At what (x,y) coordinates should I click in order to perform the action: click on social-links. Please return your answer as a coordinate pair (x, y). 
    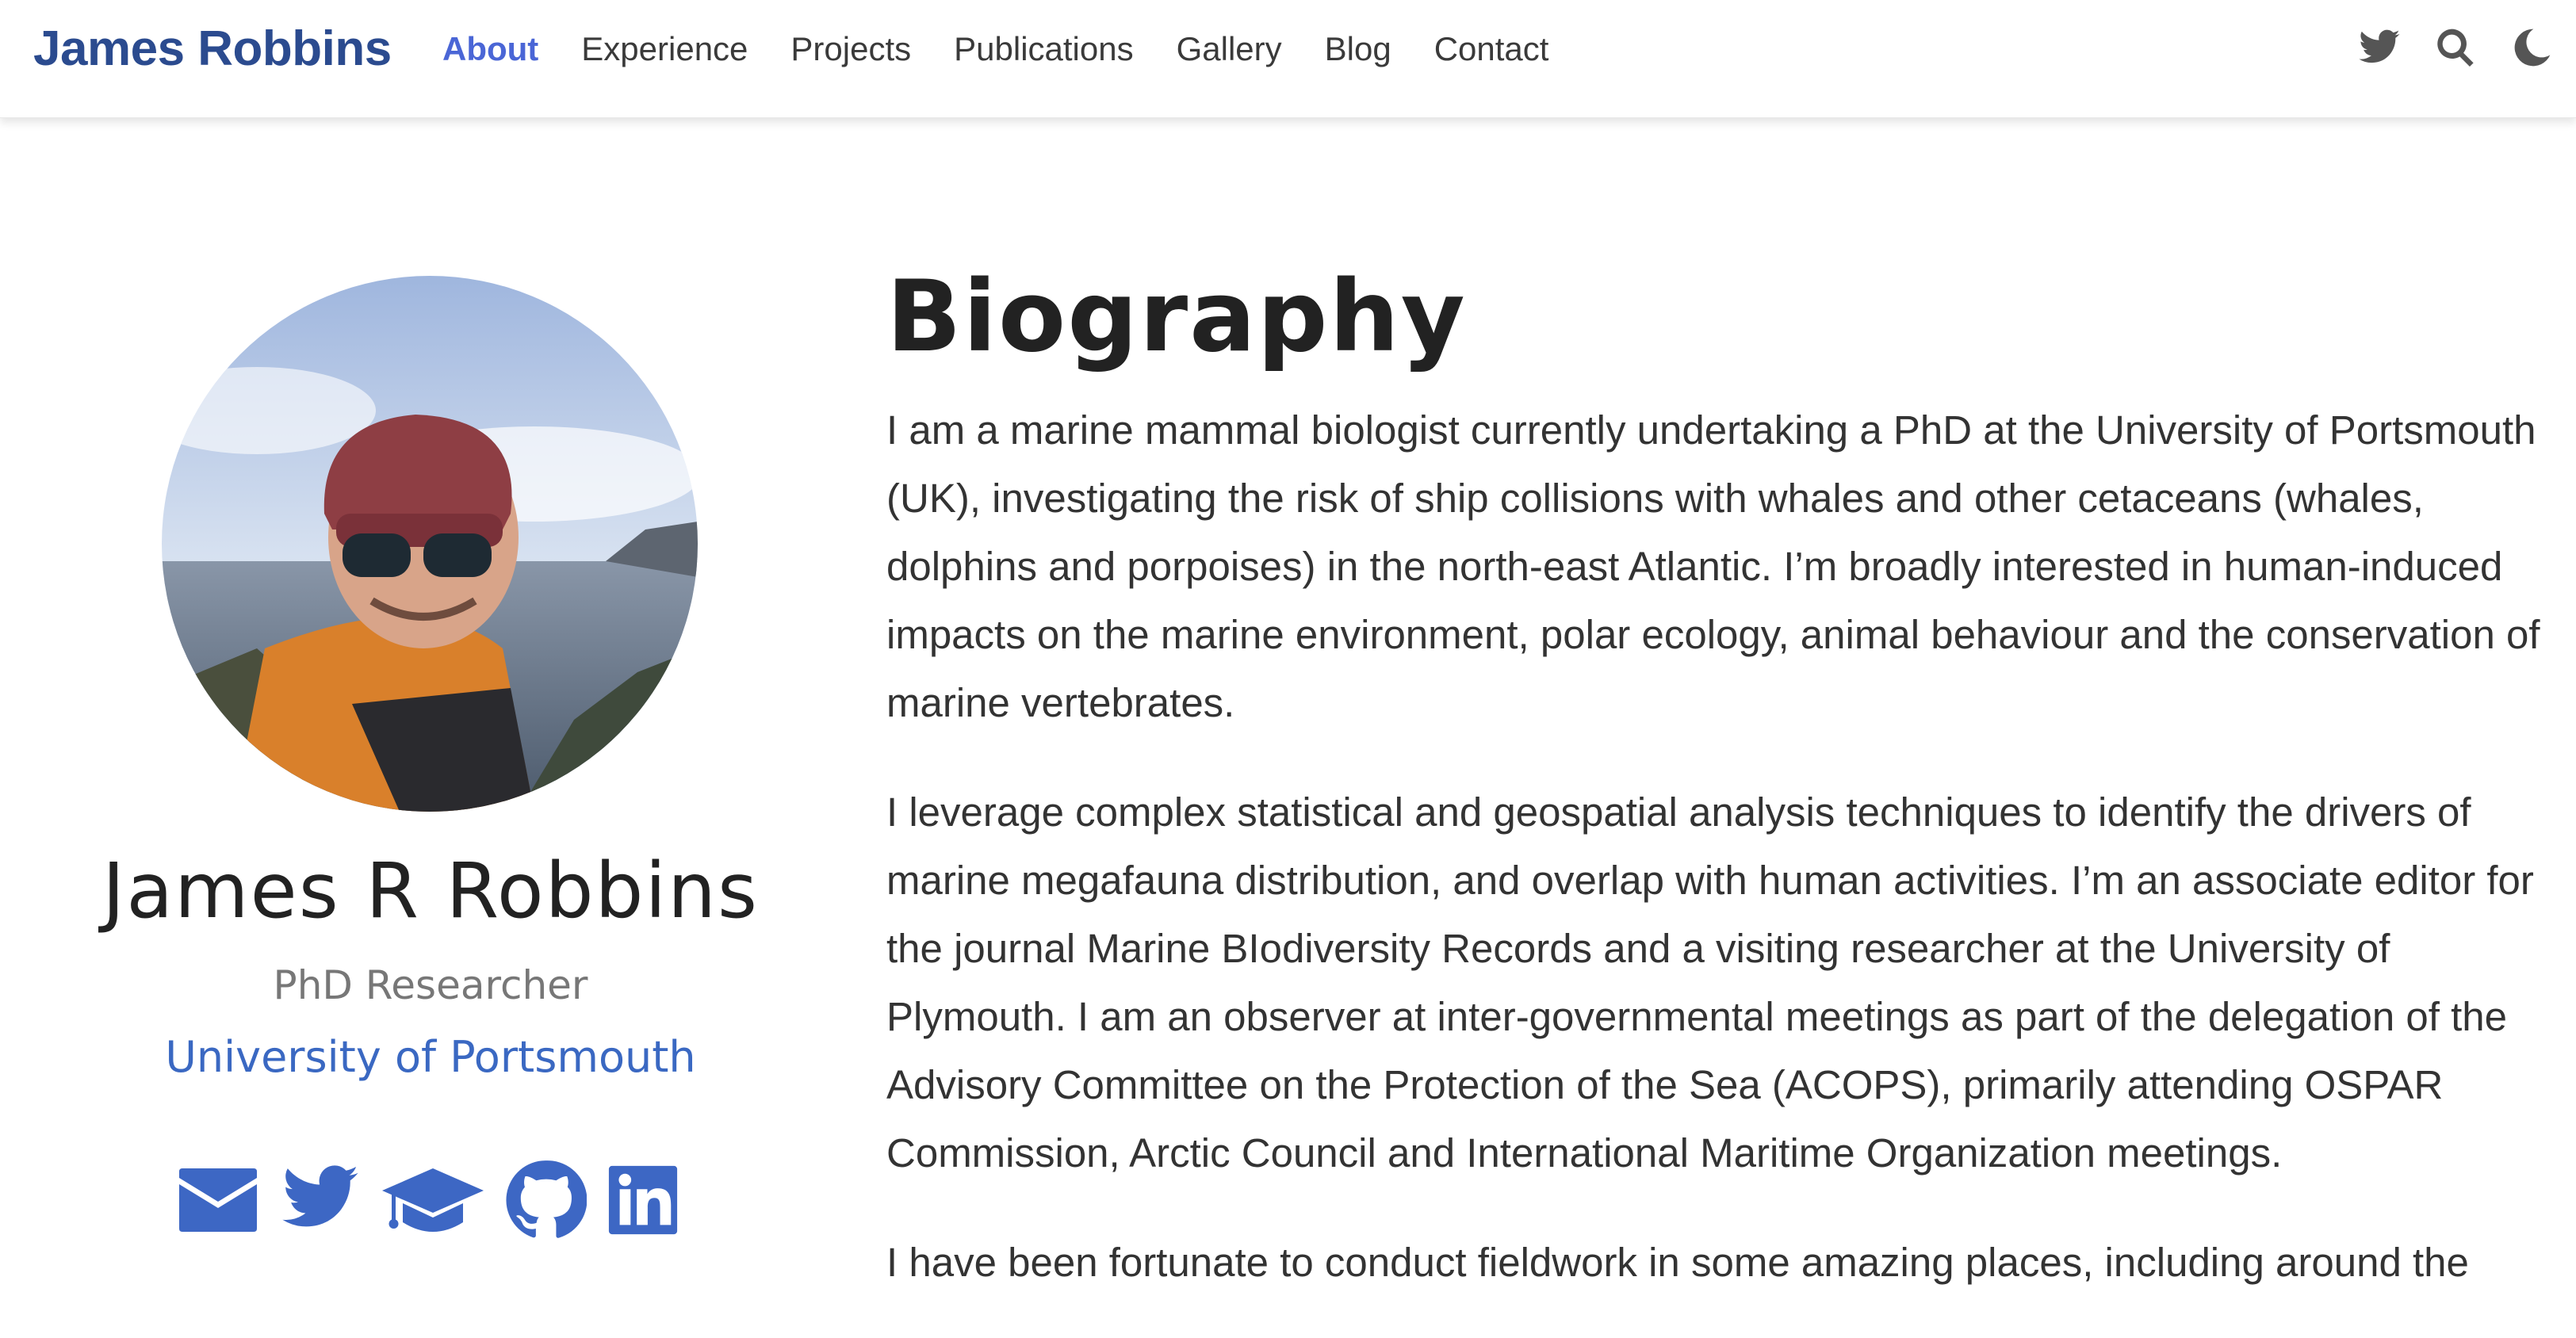
    Looking at the image, I should click on (437, 1200).